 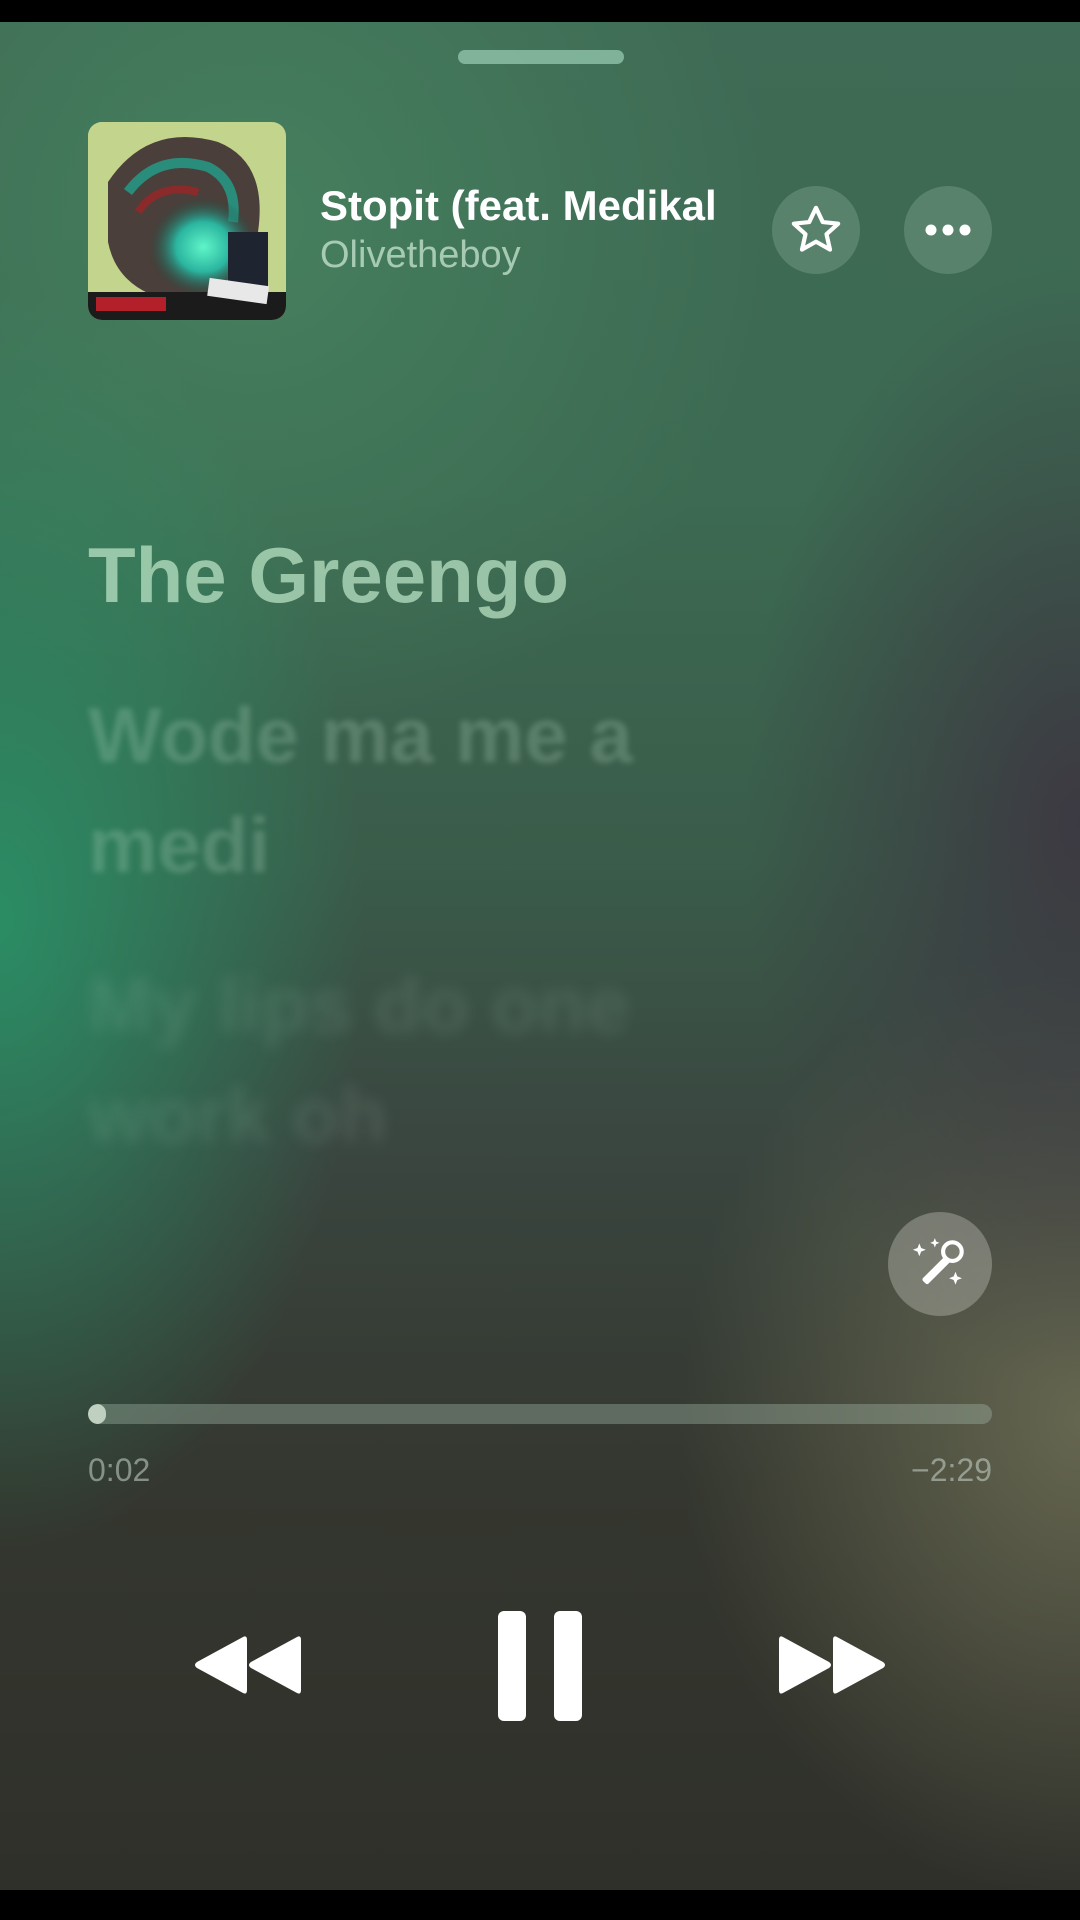 I want to click on sing-lyrics-button, so click(x=940, y=1264).